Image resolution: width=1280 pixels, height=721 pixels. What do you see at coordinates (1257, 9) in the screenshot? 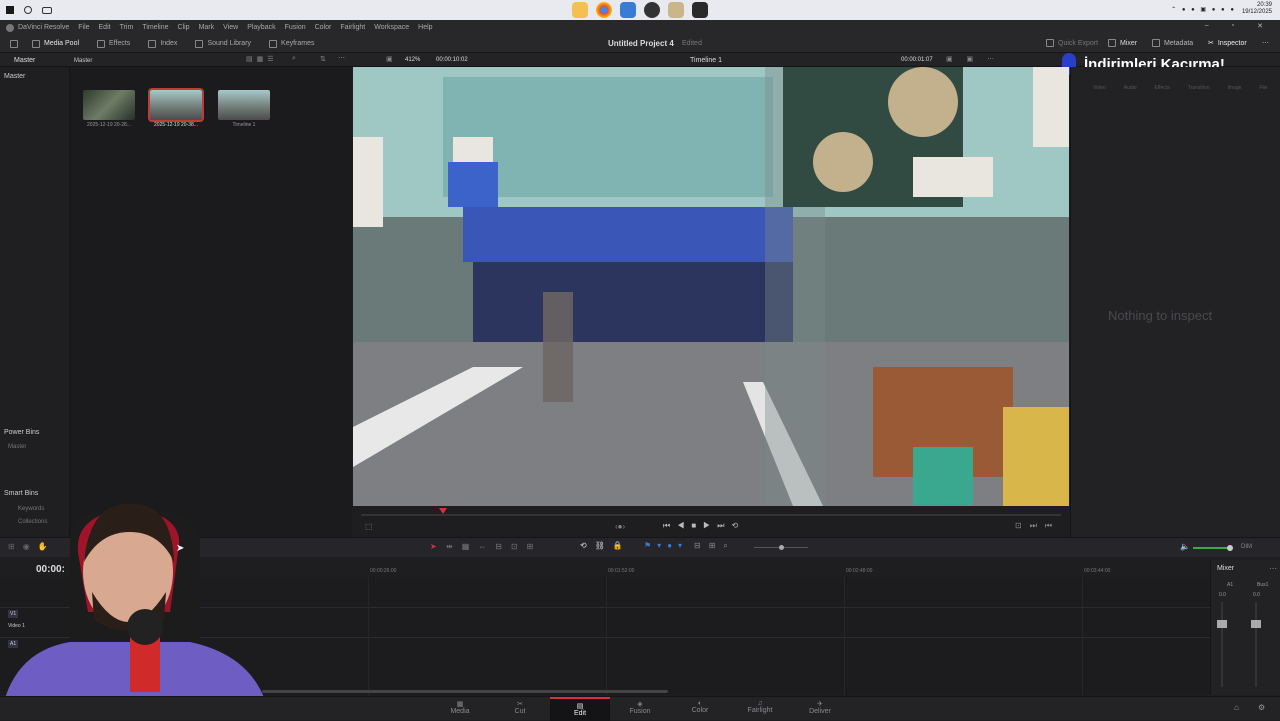
I see `clock: 20:39 19/12/2025` at bounding box center [1257, 9].